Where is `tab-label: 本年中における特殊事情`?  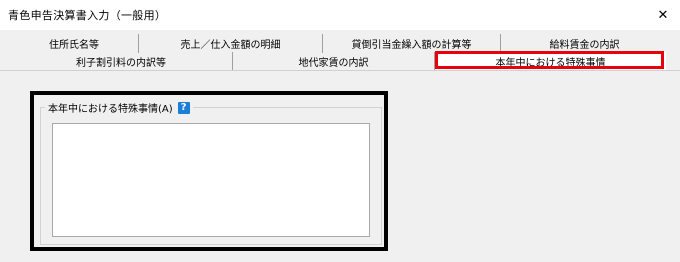 tab-label: 本年中における特殊事情 is located at coordinates (550, 63).